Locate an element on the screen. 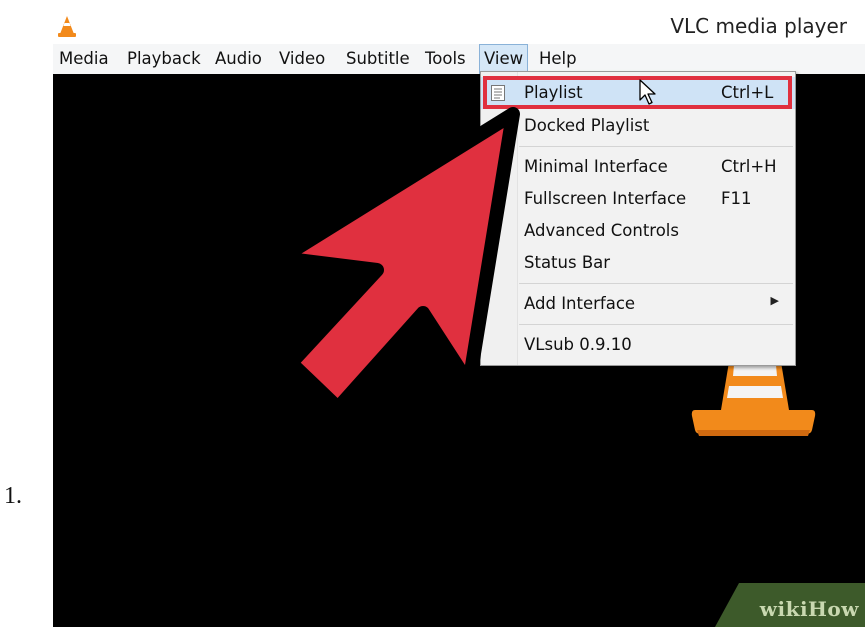 The image size is (865, 627). menu-item-status-bar: Status Bar is located at coordinates (638, 263).